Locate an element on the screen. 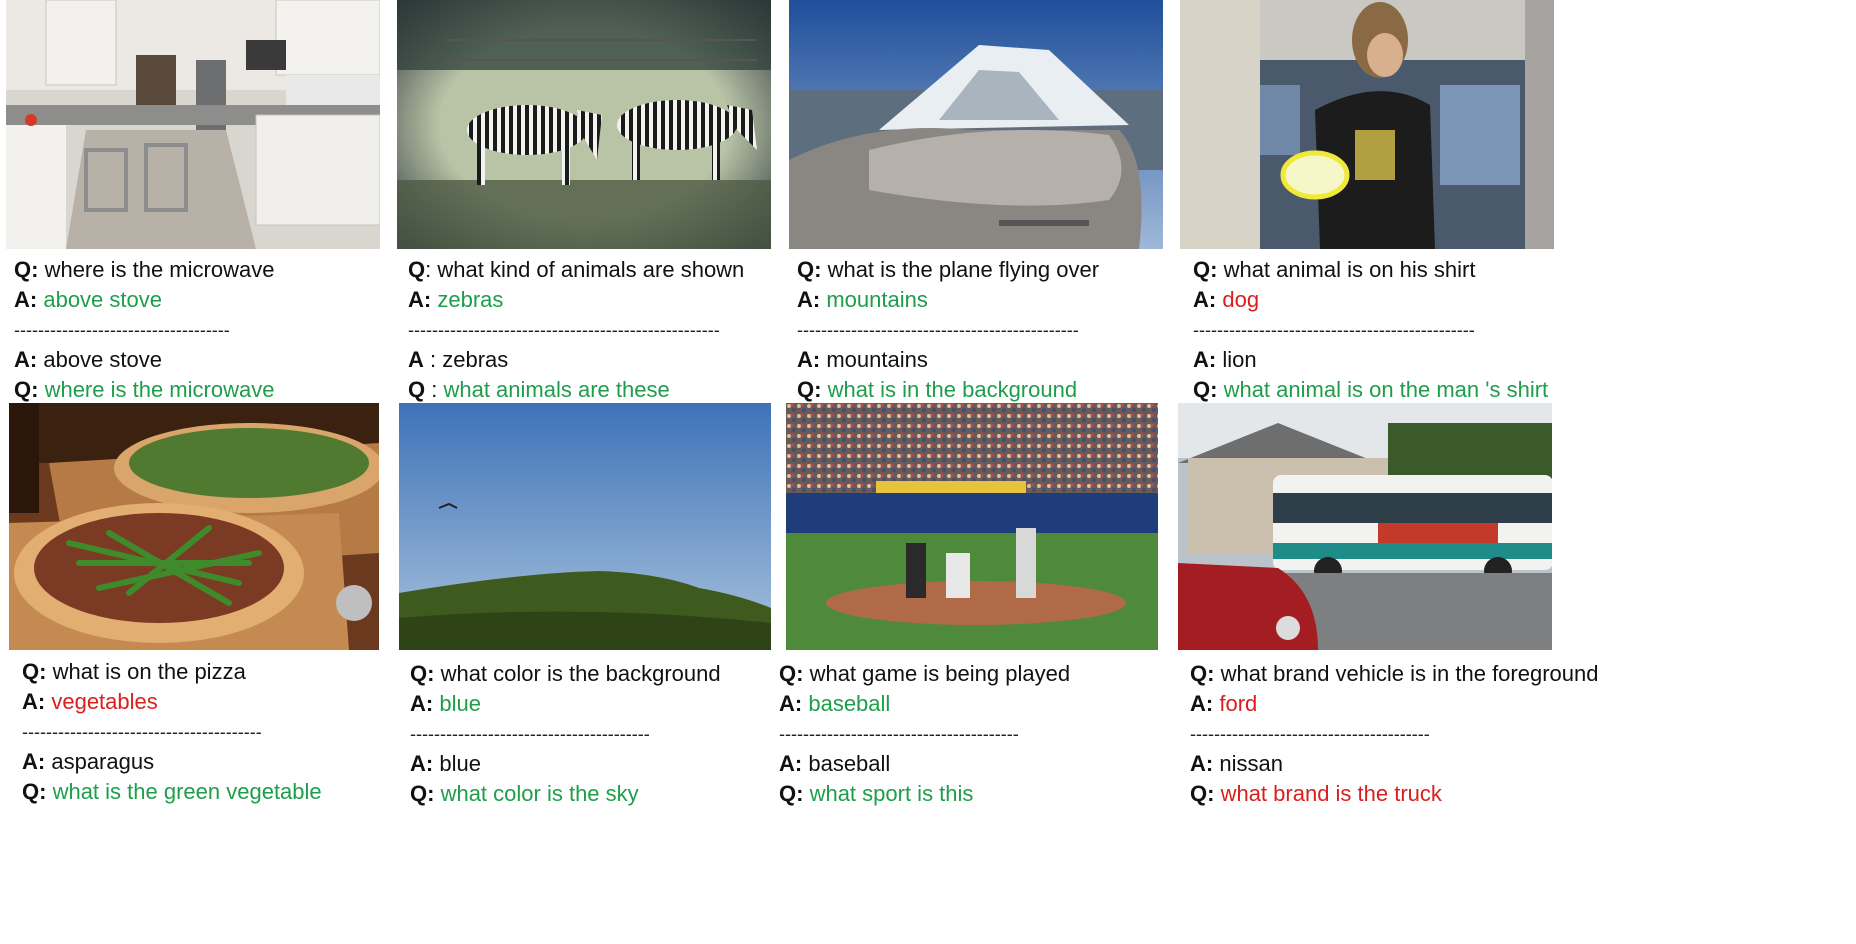 The height and width of the screenshot is (944, 1856). generated-question: what sport is this is located at coordinates (891, 793).